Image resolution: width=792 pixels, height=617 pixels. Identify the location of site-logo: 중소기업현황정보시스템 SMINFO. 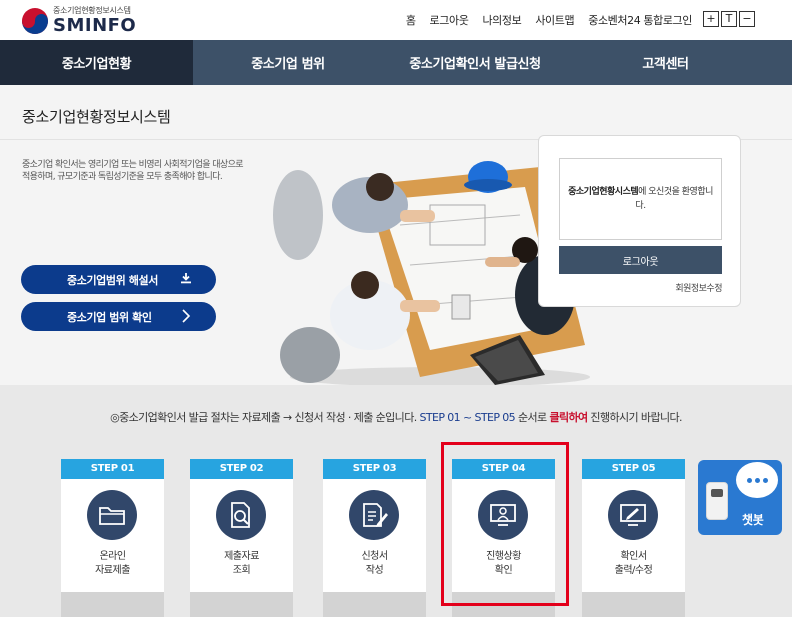
(79, 21).